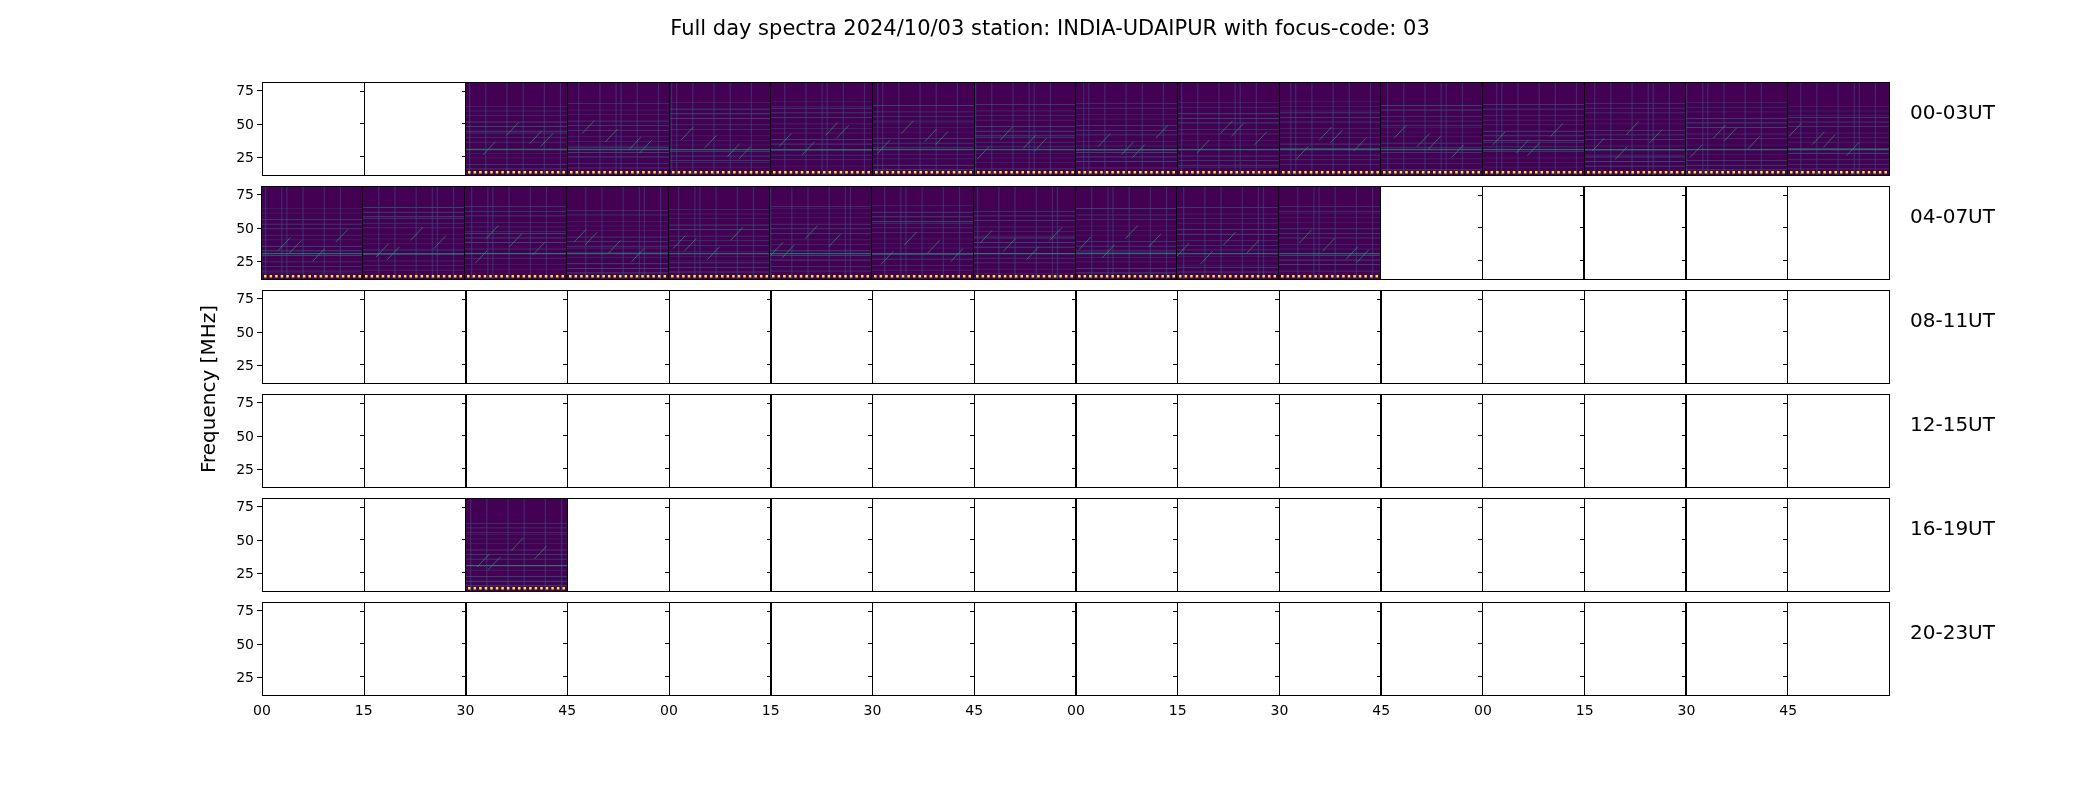 This screenshot has height=800, width=2100. I want to click on row-label: 12-15UT, so click(1952, 424).